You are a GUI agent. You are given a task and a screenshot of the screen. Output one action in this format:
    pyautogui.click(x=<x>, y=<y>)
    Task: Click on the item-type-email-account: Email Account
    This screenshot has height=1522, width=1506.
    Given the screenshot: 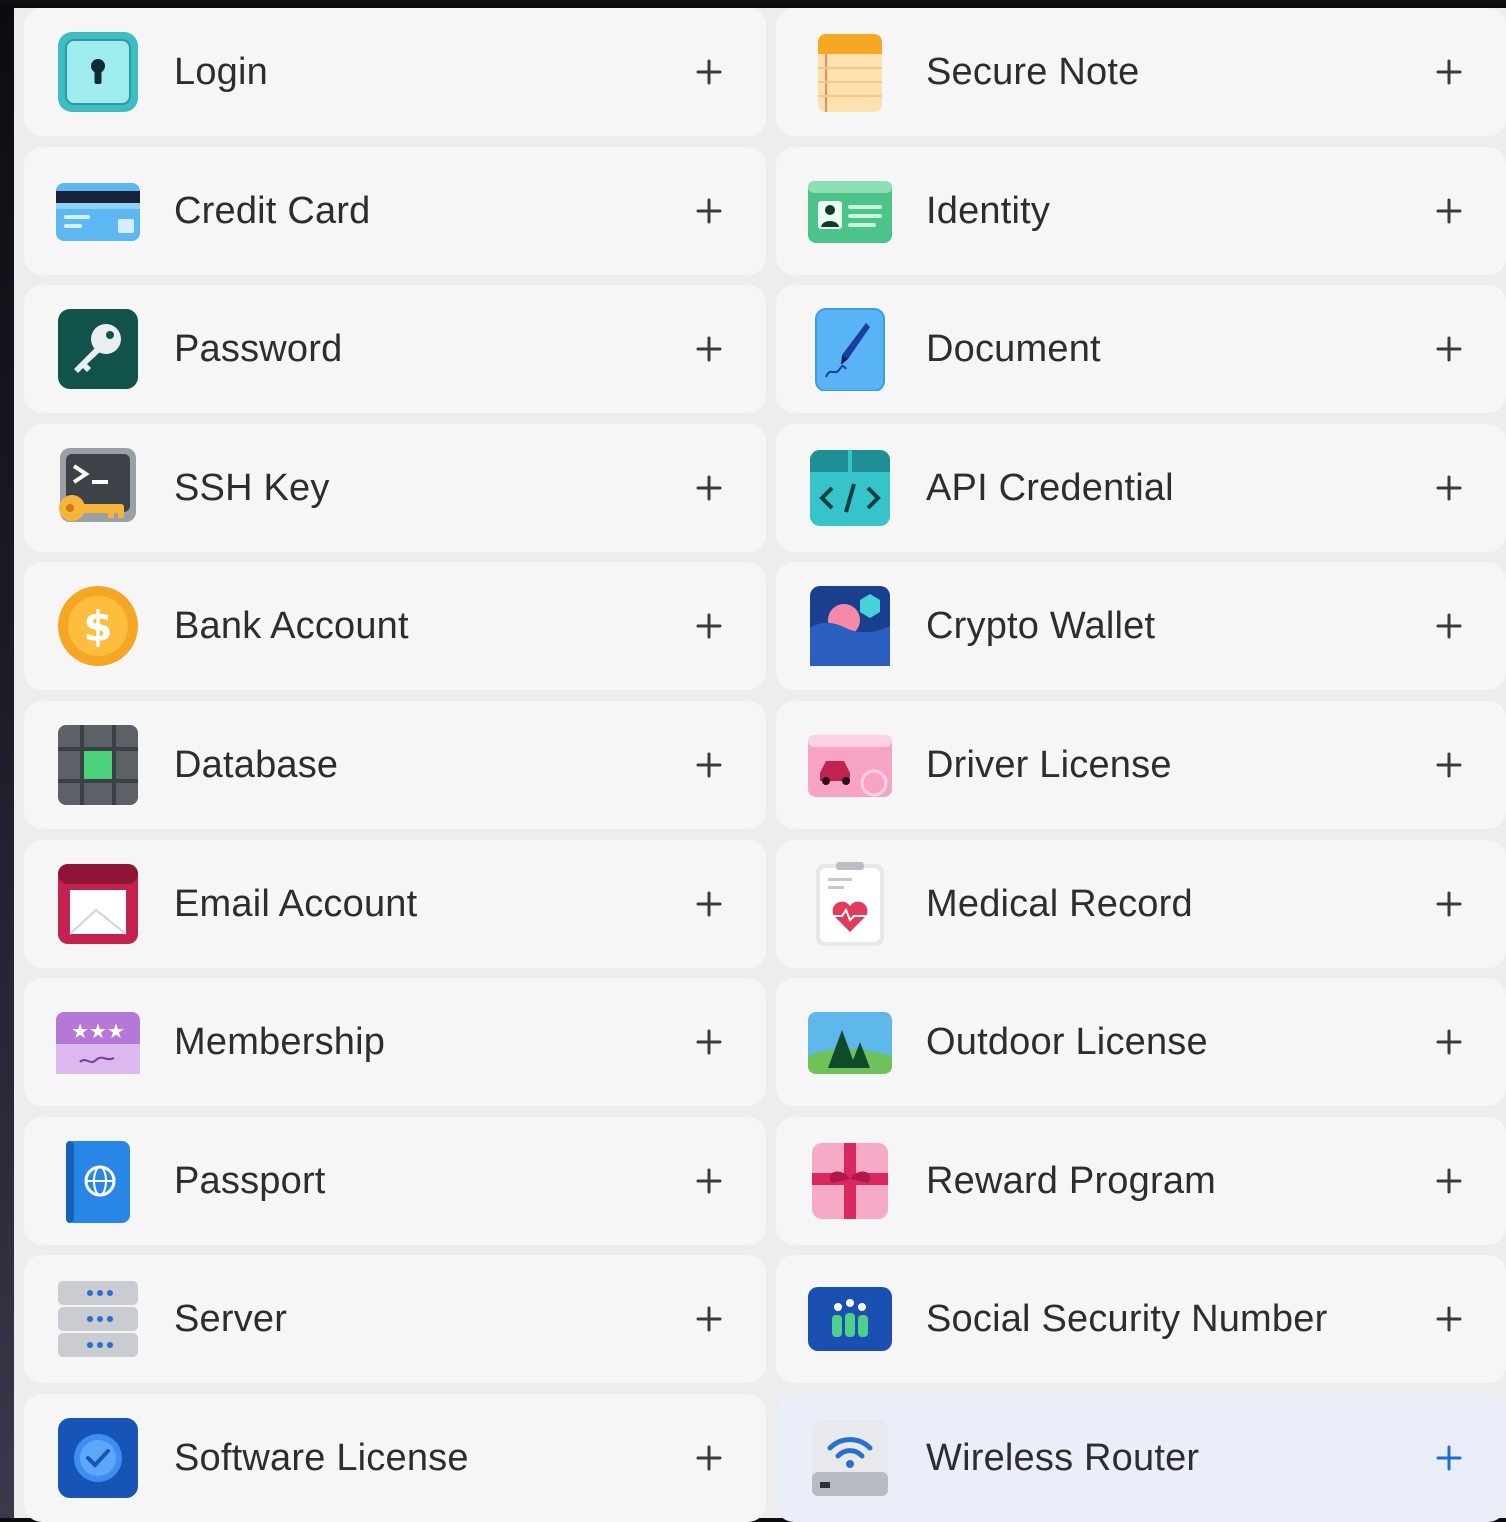 What is the action you would take?
    pyautogui.click(x=395, y=903)
    